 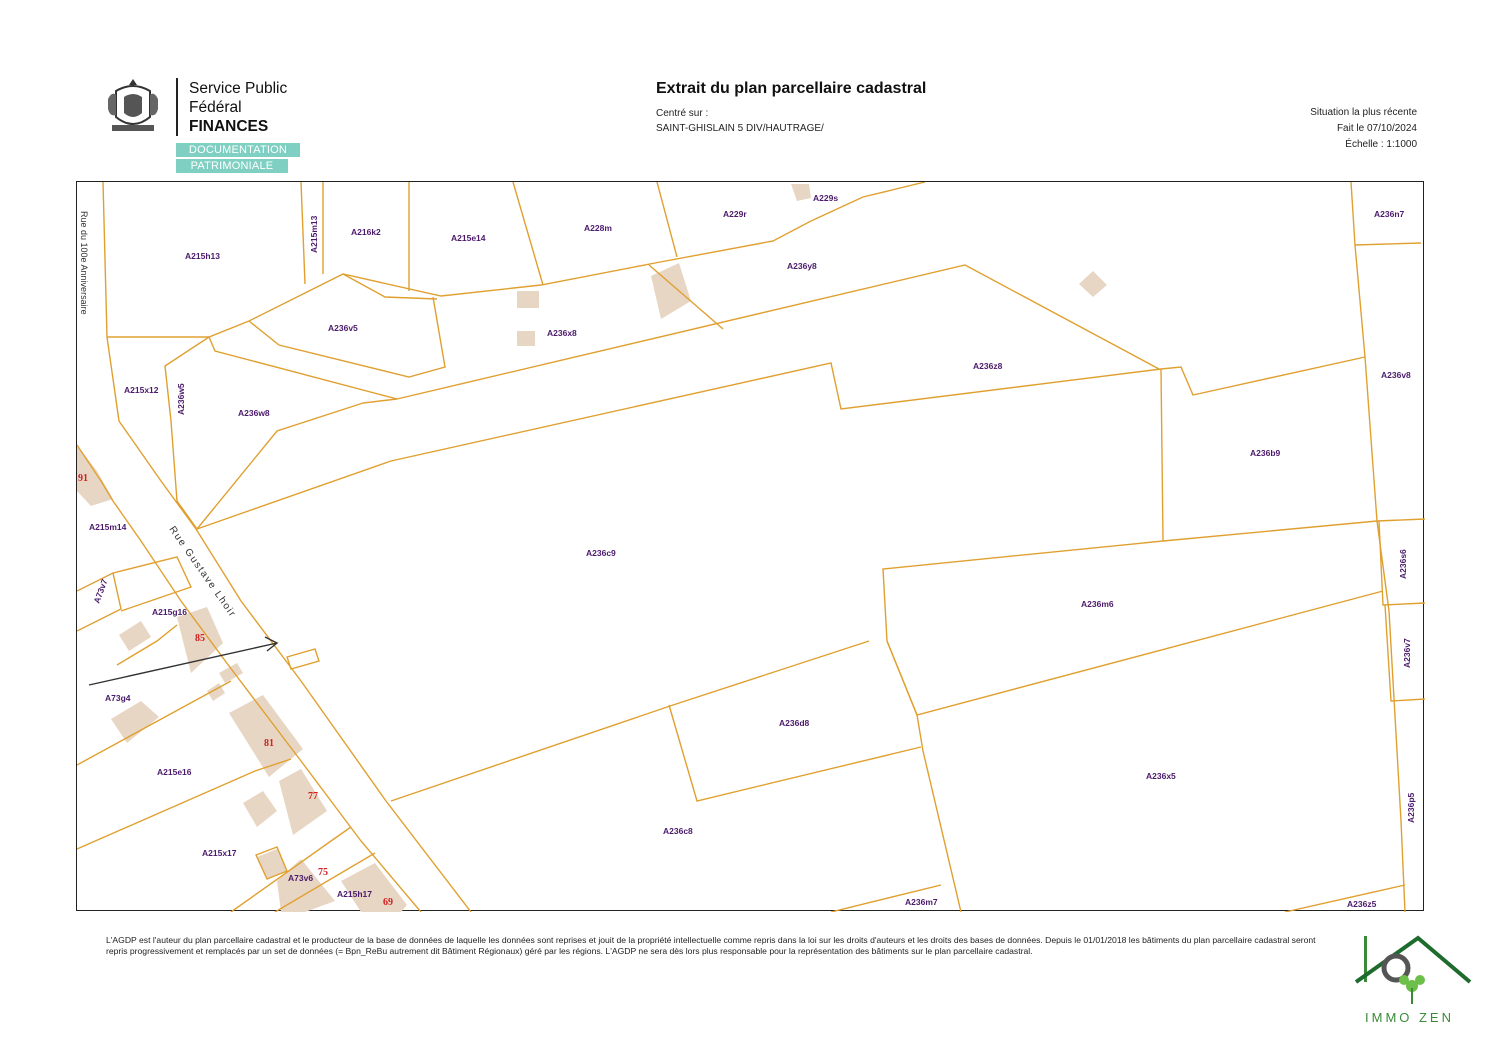 I want to click on parcel-label: A236c9, so click(x=601, y=553).